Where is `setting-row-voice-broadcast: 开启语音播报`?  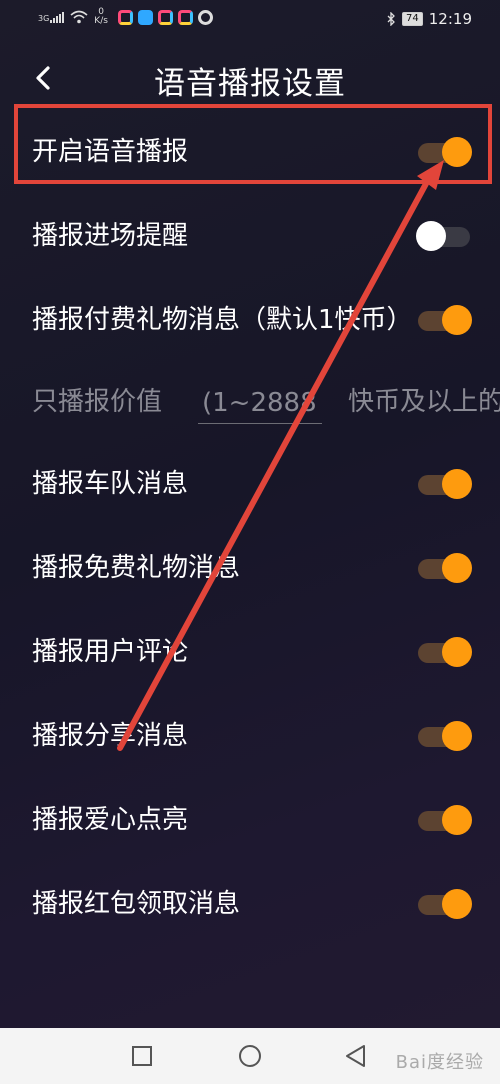
setting-row-voice-broadcast: 开启语音播报 is located at coordinates (250, 152).